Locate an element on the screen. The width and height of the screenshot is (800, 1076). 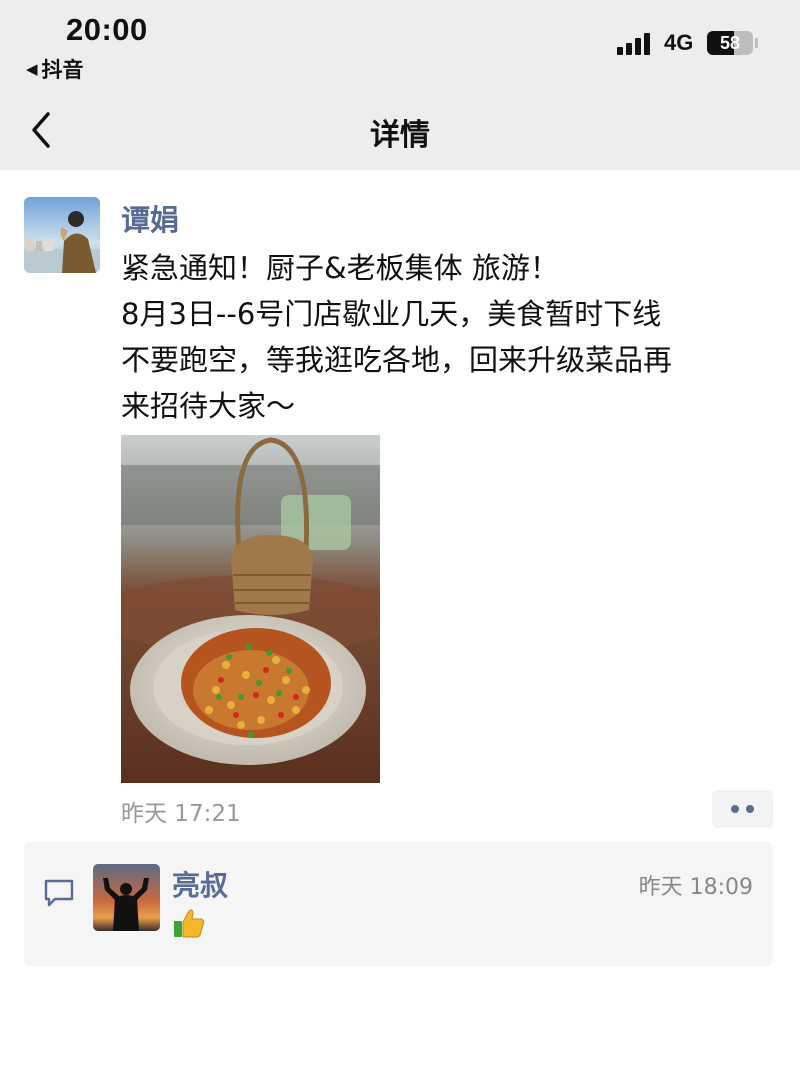
post-timestamp: 昨天 17:21 is located at coordinates (181, 814).